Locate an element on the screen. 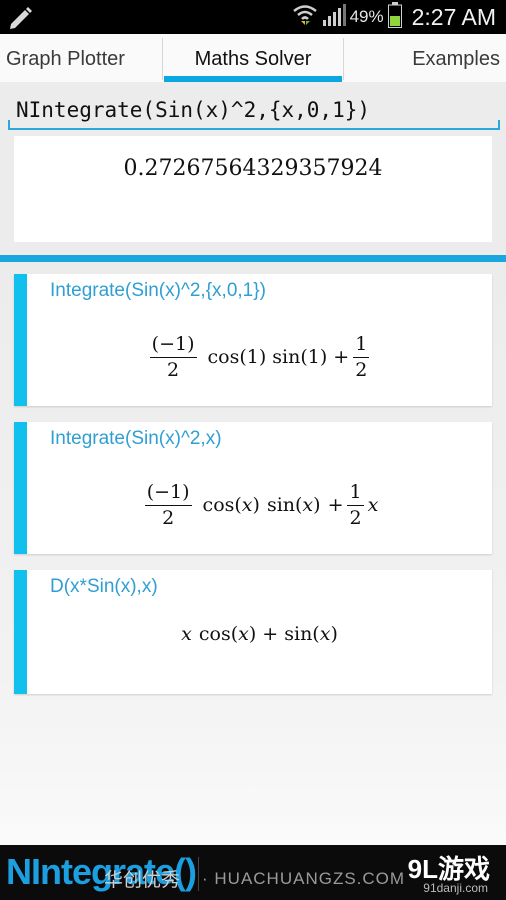  history-result-math: (−1) 2 cos(1) sin(1) + 1 2 is located at coordinates (259, 357).